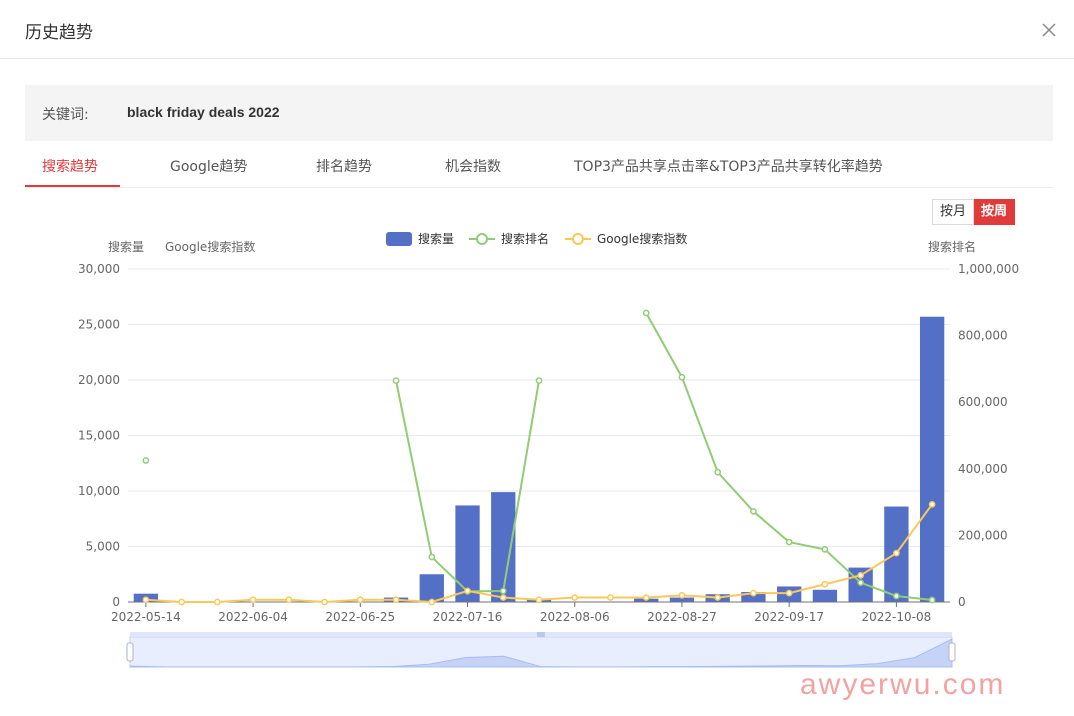 This screenshot has width=1074, height=716. What do you see at coordinates (436, 238) in the screenshot?
I see `legend-label: 搜索量` at bounding box center [436, 238].